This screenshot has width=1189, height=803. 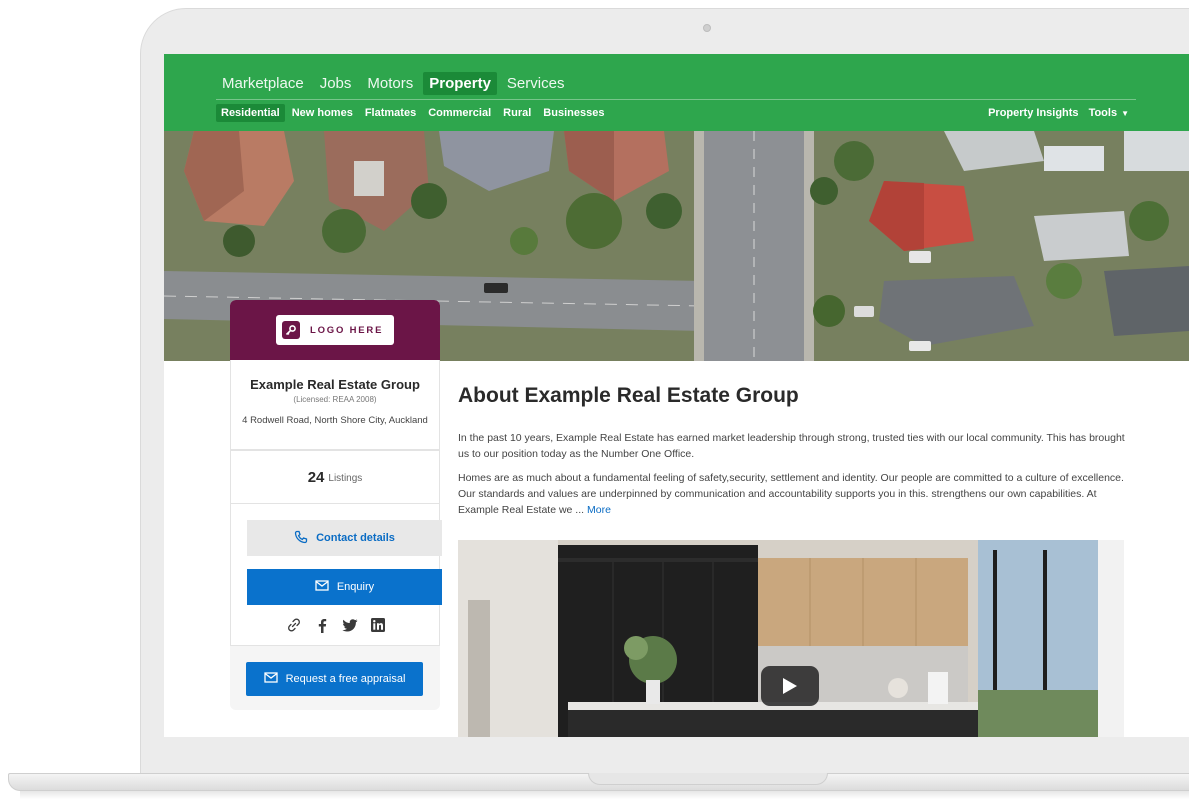 I want to click on listings-count: 24, so click(x=316, y=477).